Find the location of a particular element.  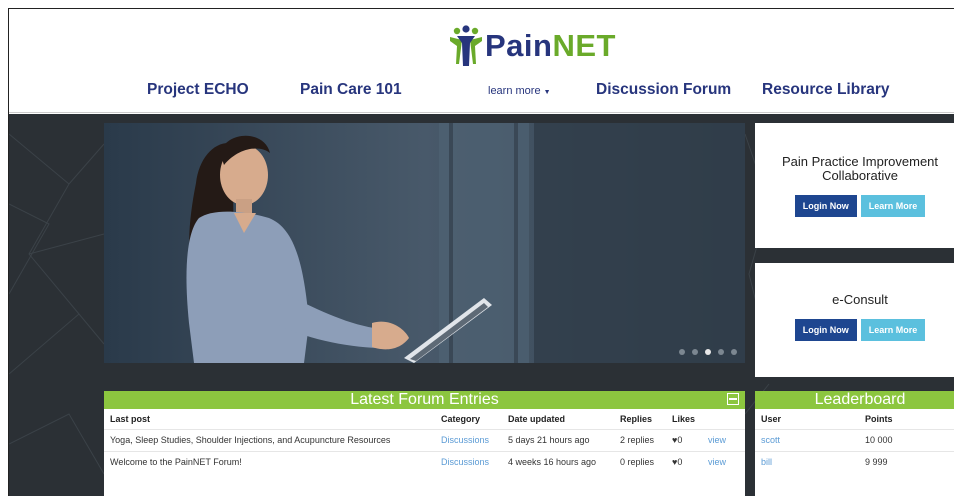

col-replies: Replies is located at coordinates (636, 418).